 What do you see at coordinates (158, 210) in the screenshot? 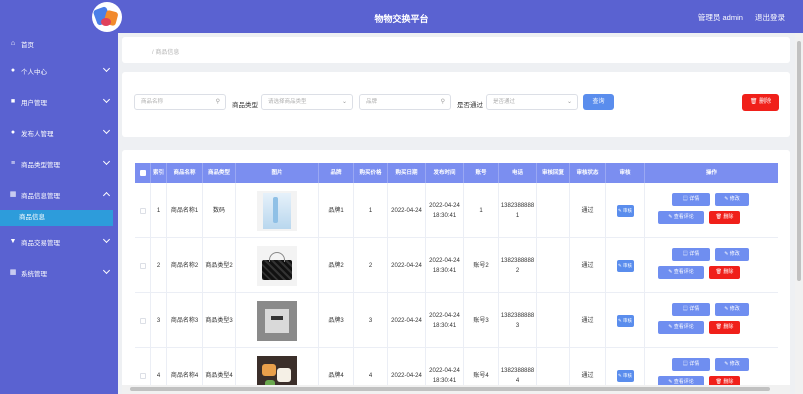
I see `index-text: 1` at bounding box center [158, 210].